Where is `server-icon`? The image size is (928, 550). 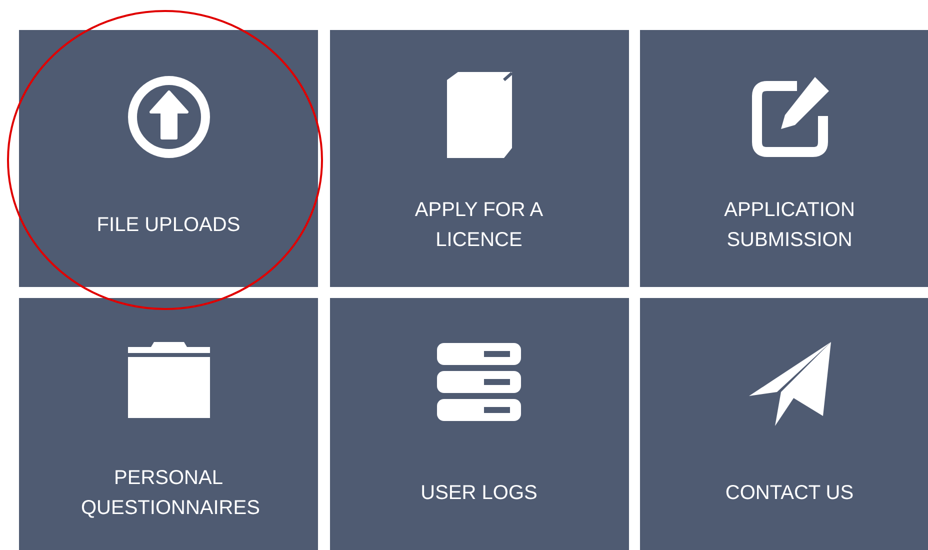
server-icon is located at coordinates (479, 382).